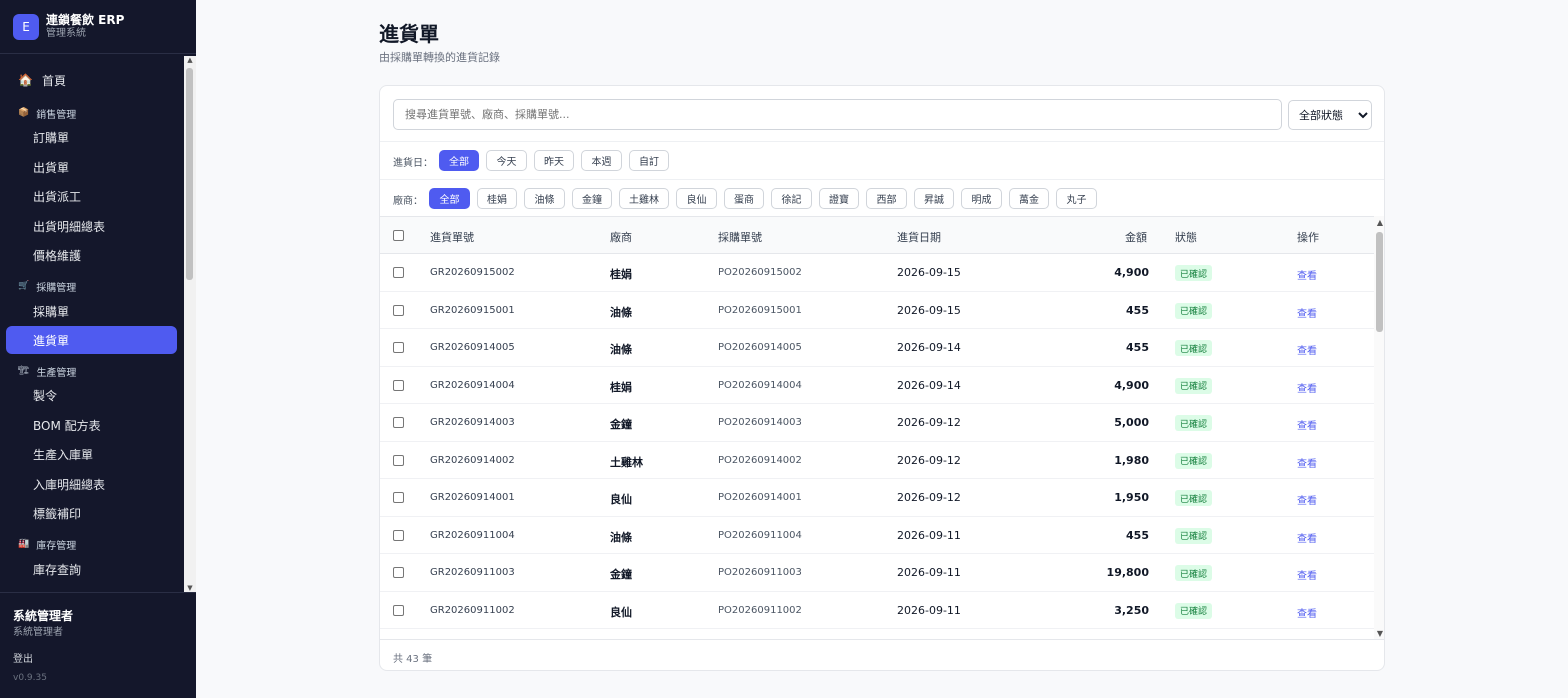 This screenshot has width=1568, height=698. I want to click on status-badge: 已確認, so click(1194, 498).